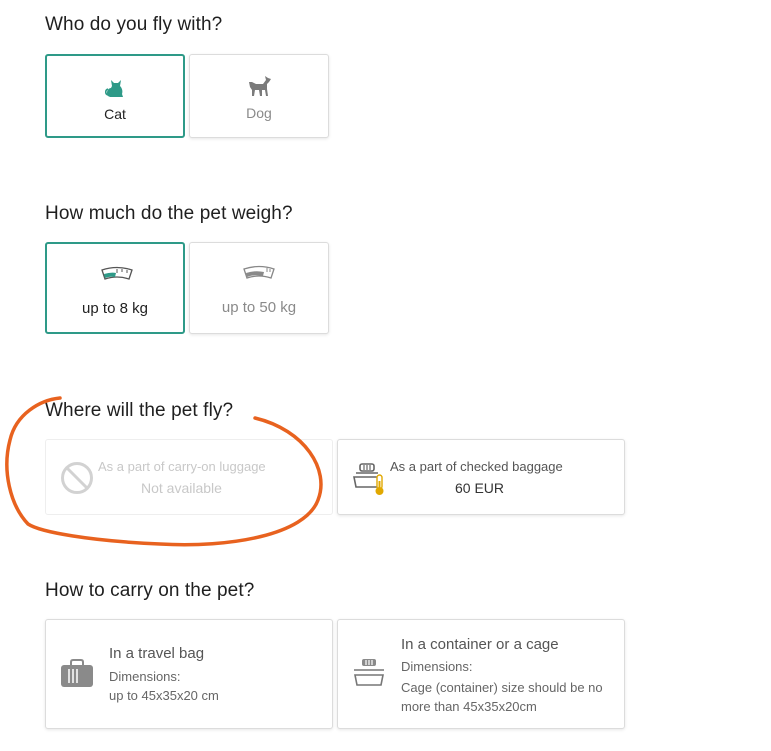 This screenshot has width=771, height=751. Describe the element at coordinates (480, 644) in the screenshot. I see `container-cage-title: In a container or a cage` at that location.